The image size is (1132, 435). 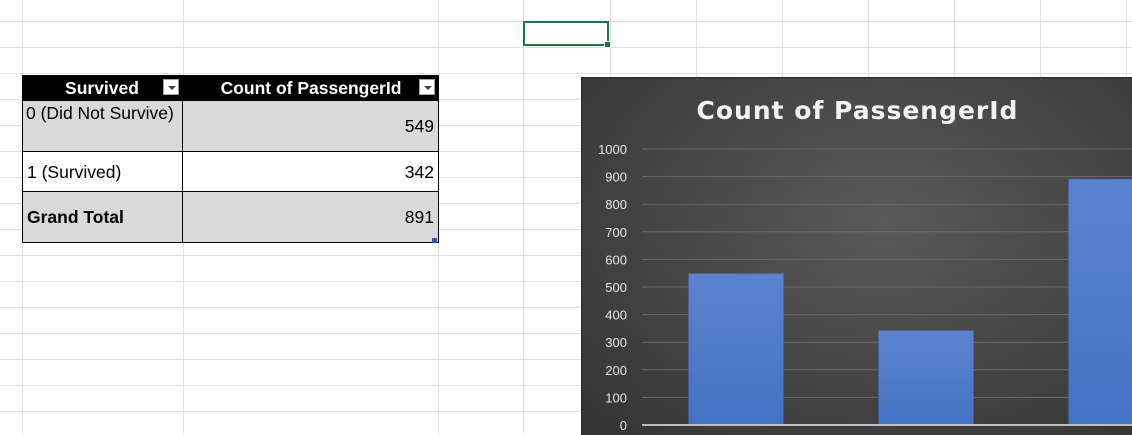 I want to click on pivot-row: 0 (Did Not Survive) 549, so click(x=230, y=126).